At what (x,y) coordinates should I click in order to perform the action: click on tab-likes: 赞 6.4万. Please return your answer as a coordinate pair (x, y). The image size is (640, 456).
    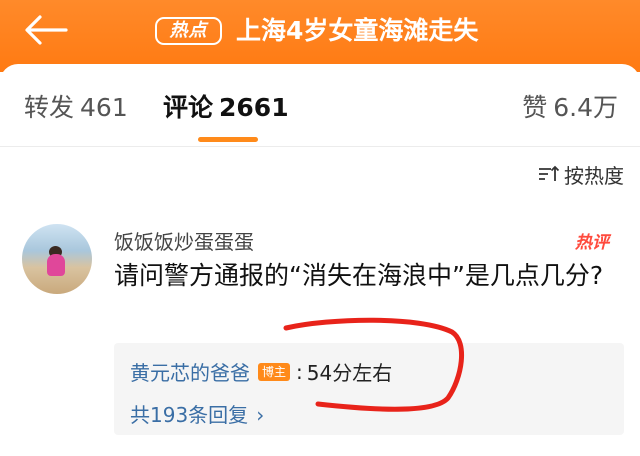
    Looking at the image, I should click on (570, 108).